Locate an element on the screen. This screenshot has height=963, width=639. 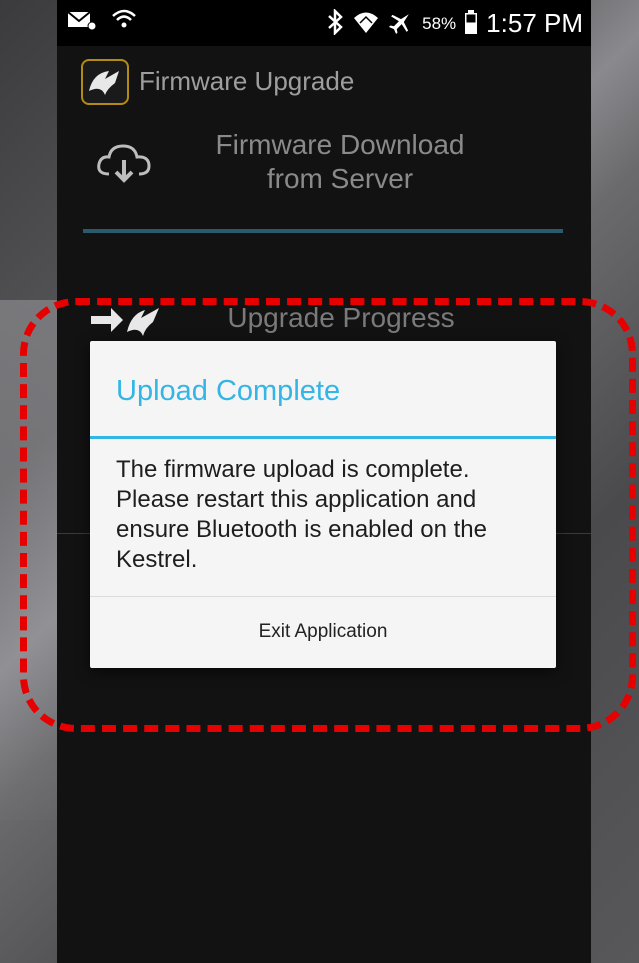
wifi-icon is located at coordinates (366, 24).